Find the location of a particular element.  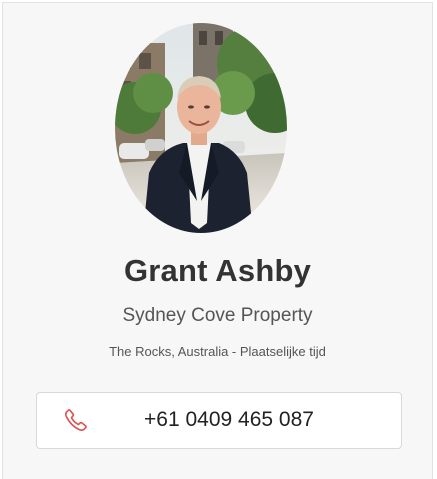

phone-number: +61 0409 465 087 is located at coordinates (229, 419).